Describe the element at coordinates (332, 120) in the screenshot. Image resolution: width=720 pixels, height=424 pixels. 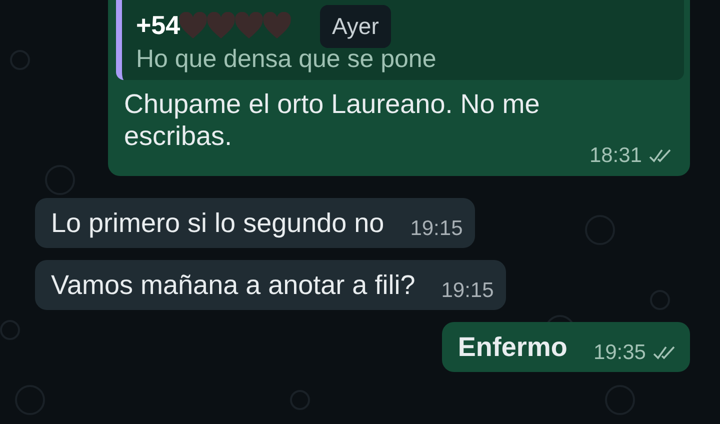
I see `message-text: Chupame el orto Laureano. No me escribas.` at that location.